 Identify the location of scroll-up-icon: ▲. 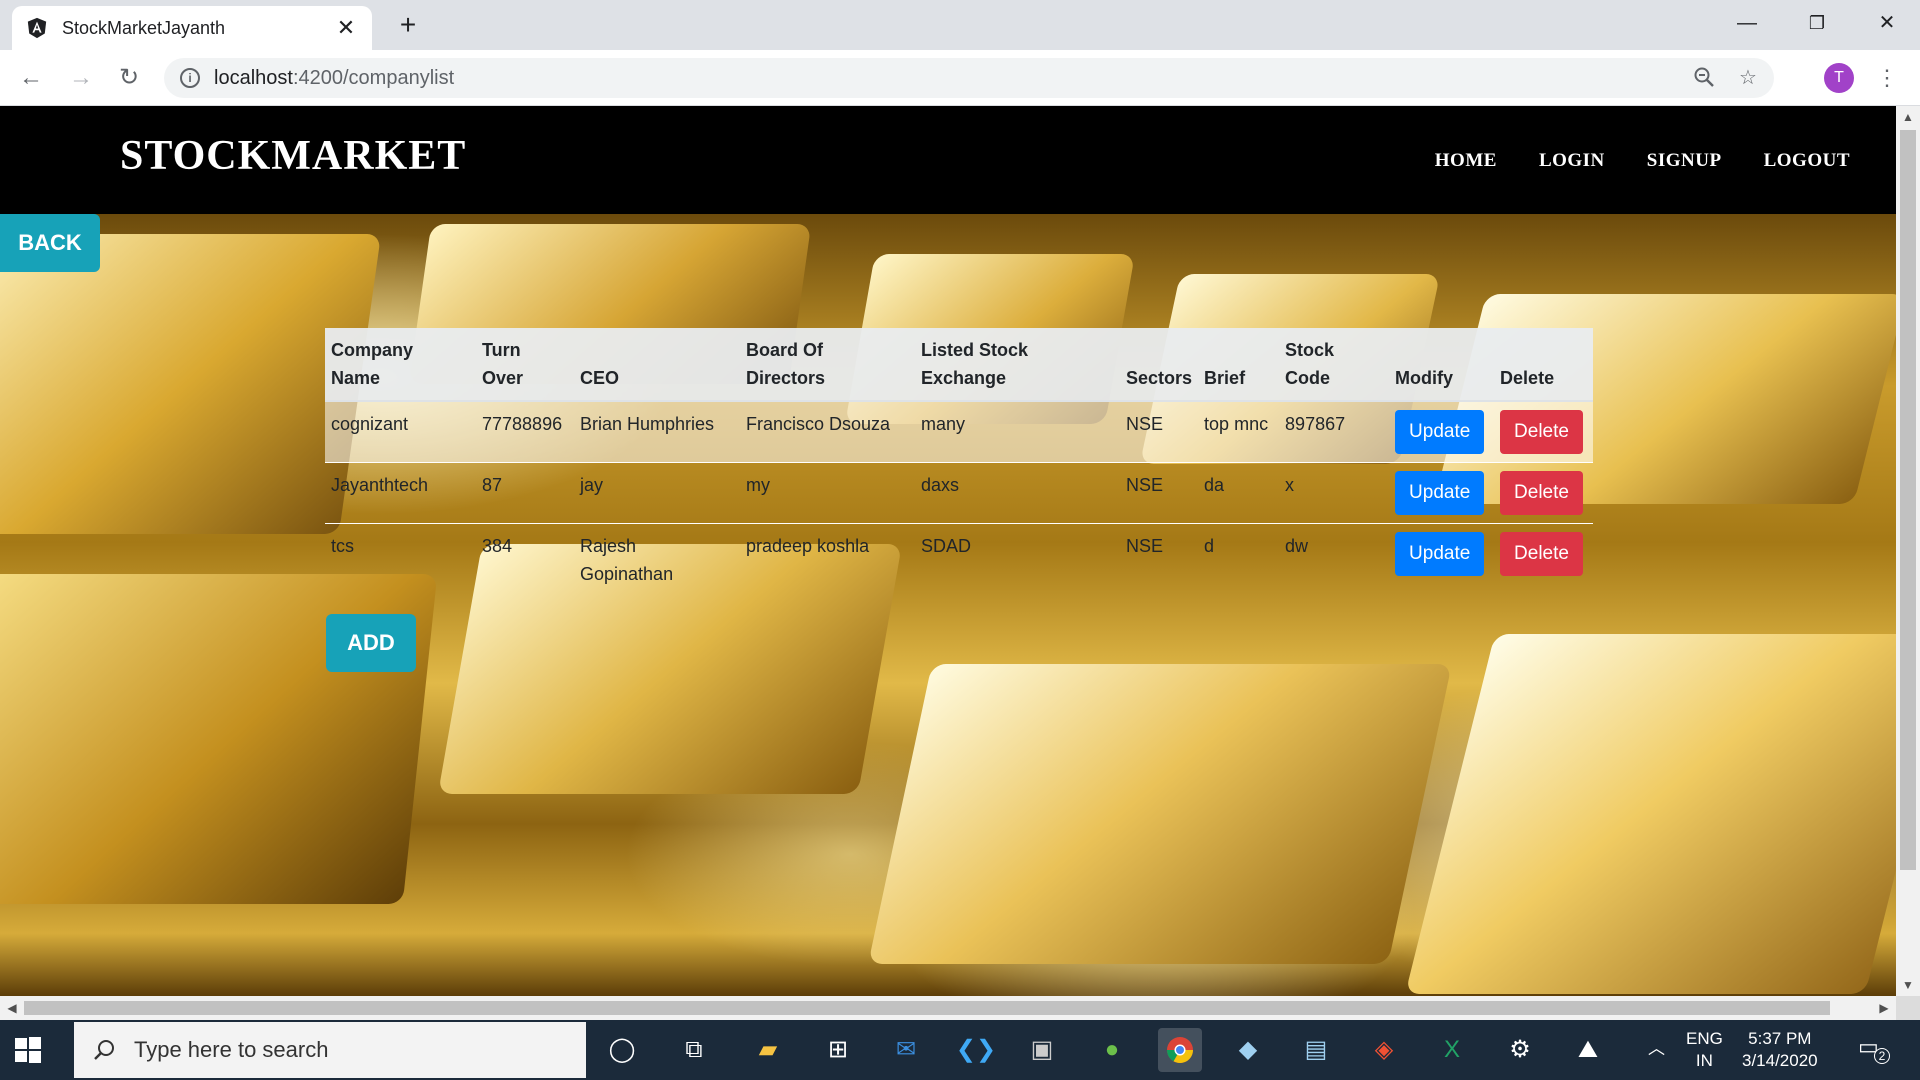
(1908, 117).